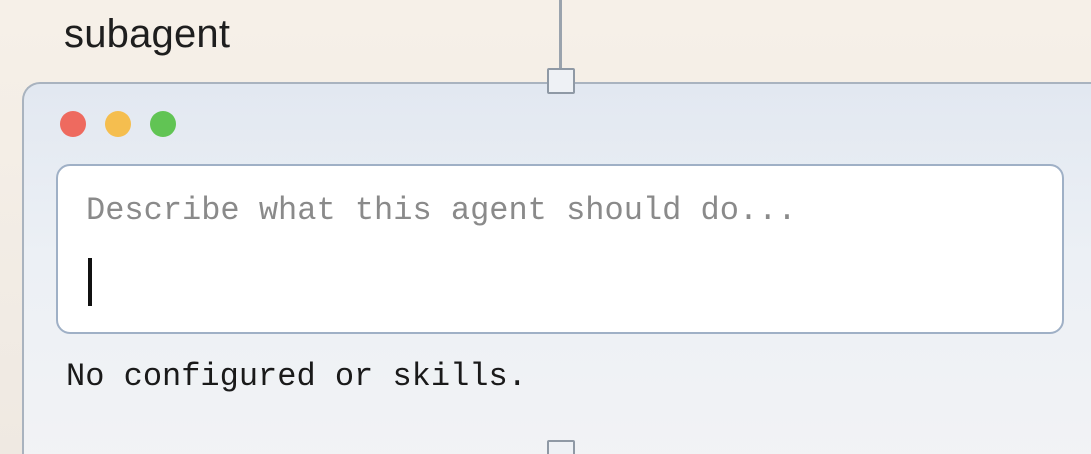  What do you see at coordinates (560, 35) in the screenshot?
I see `connector-line` at bounding box center [560, 35].